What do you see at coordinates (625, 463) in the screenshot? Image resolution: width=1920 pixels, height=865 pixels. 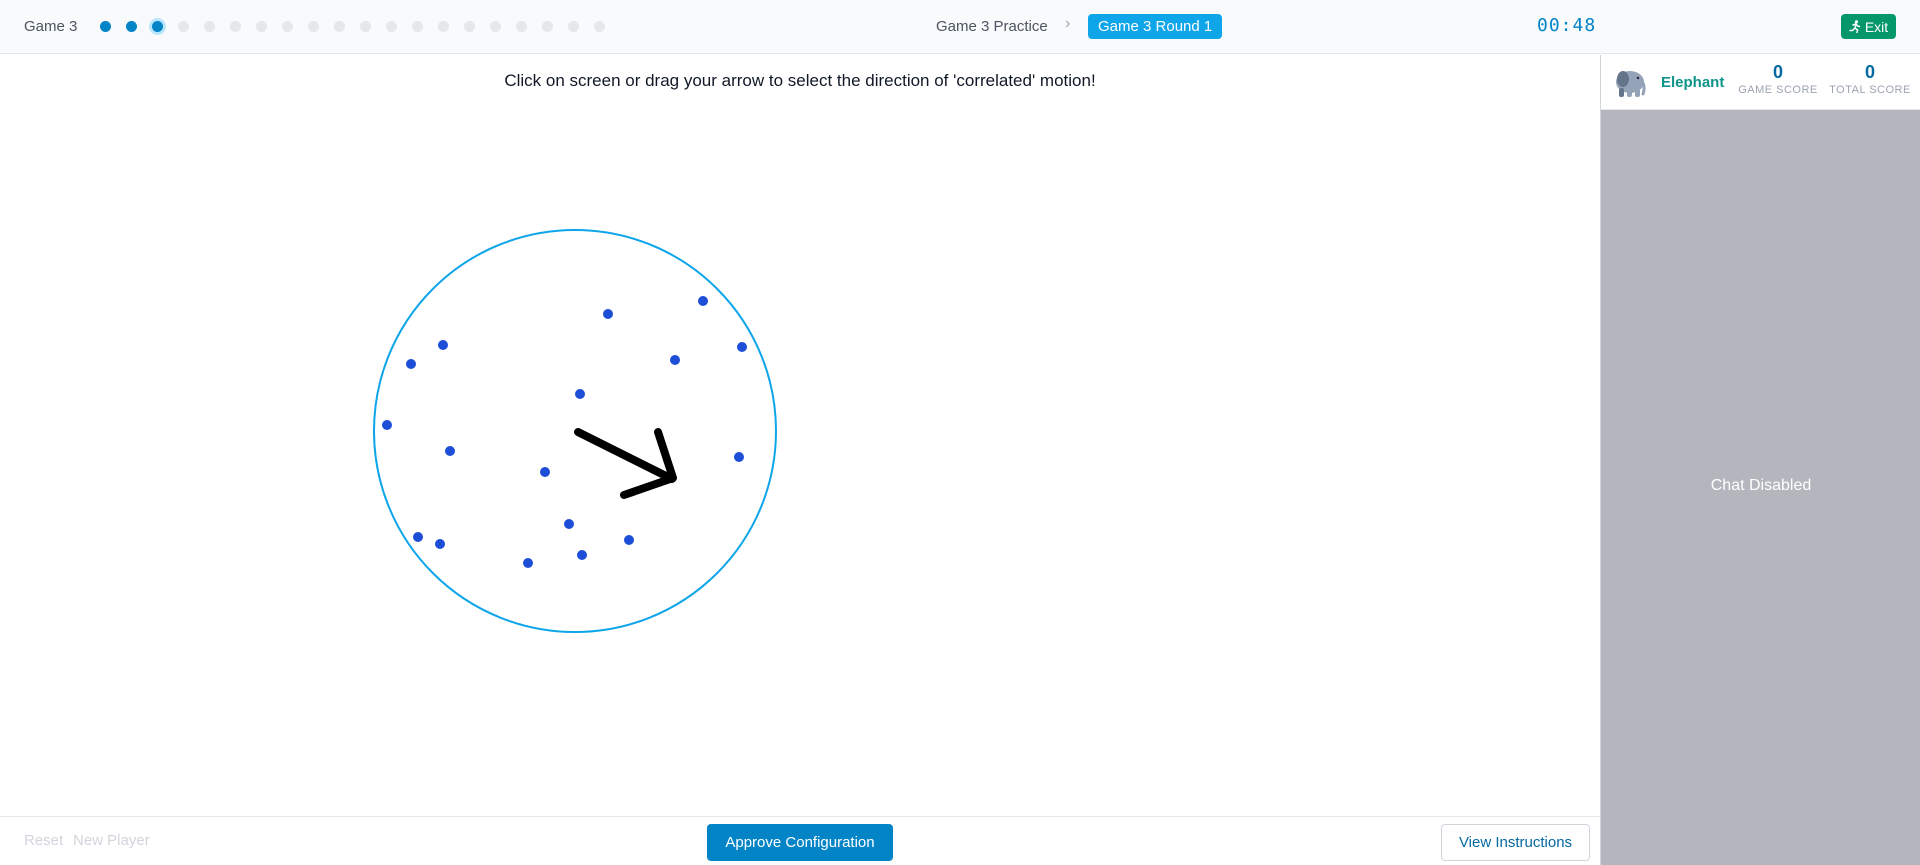 I see `direction-arrow` at bounding box center [625, 463].